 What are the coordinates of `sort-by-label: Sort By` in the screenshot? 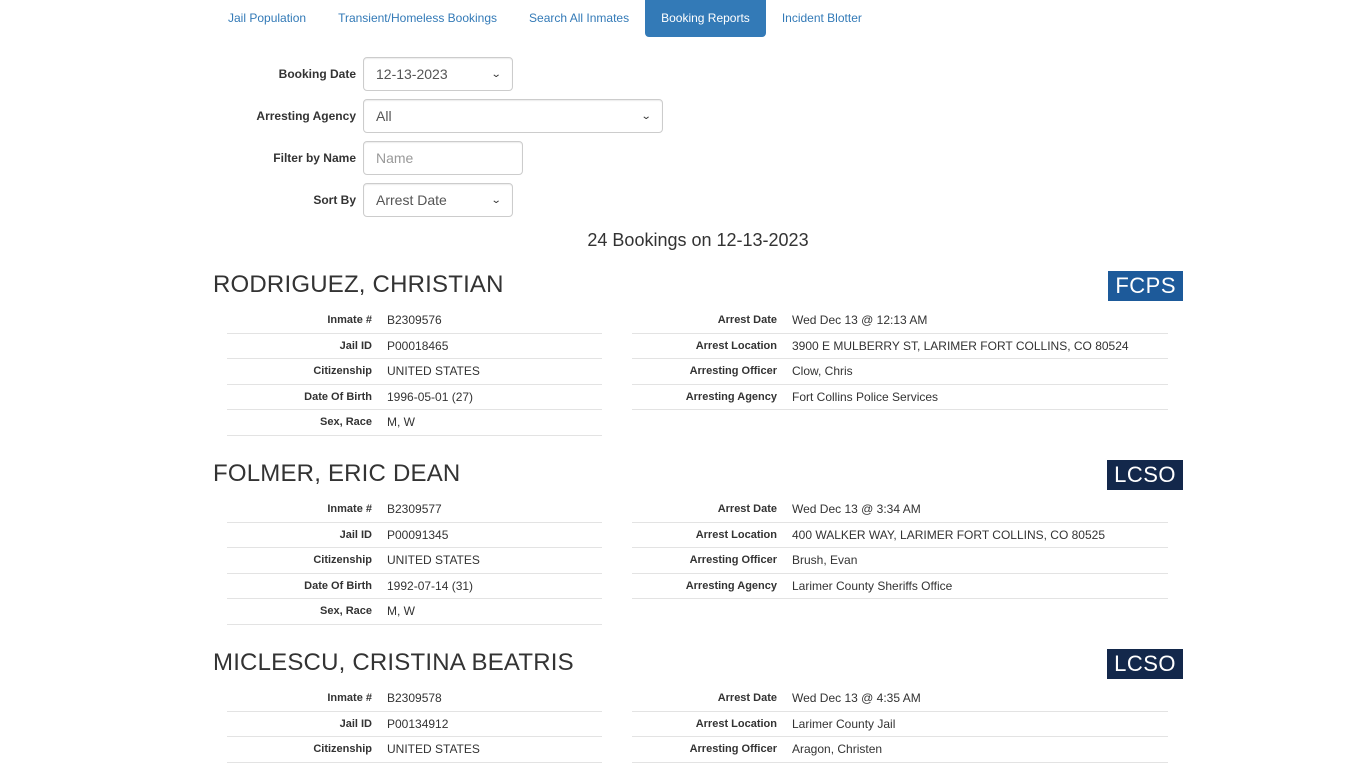 It's located at (334, 200).